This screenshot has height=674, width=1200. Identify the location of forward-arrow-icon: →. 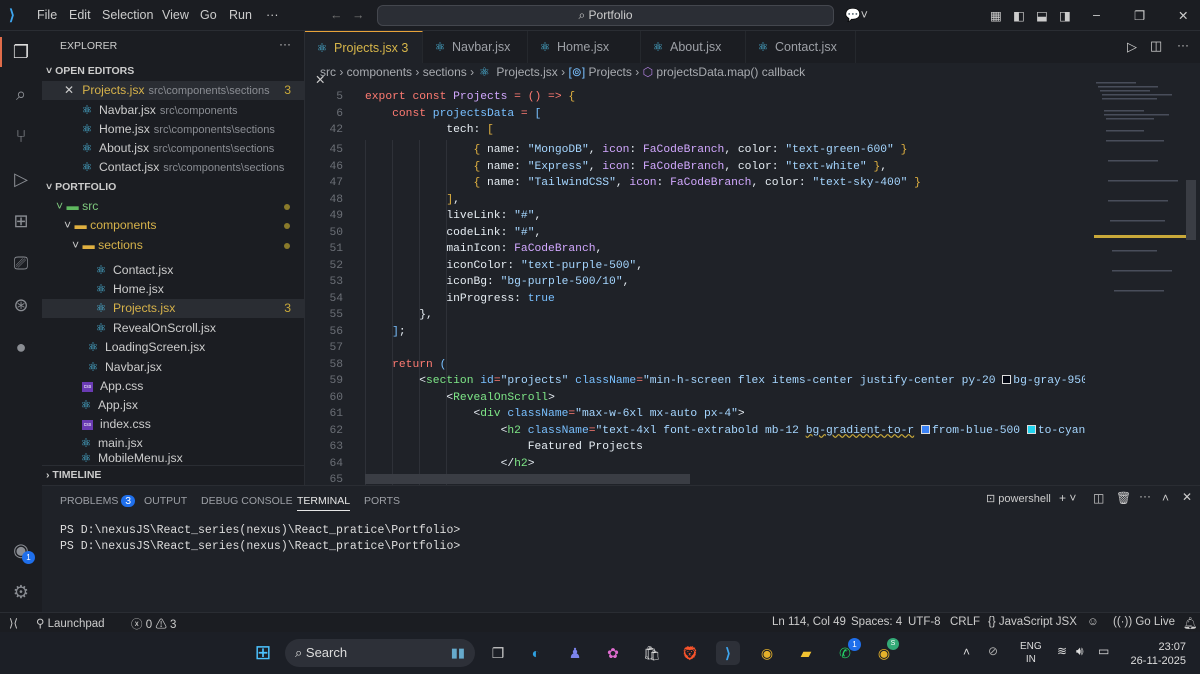
(358, 15).